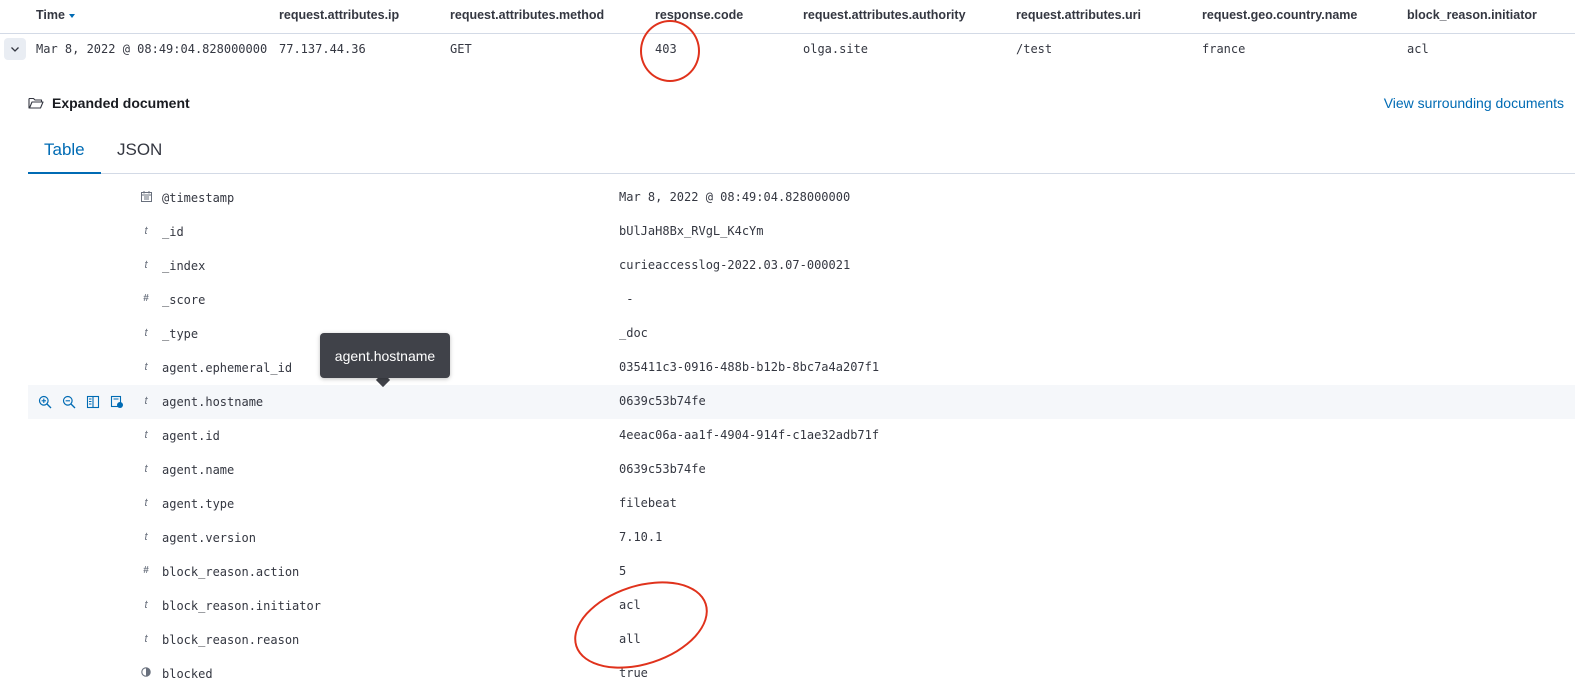 This screenshot has height=697, width=1575. Describe the element at coordinates (749, 435) in the screenshot. I see `field-value: 4eeac06a-aa1f-4904-914f-c1ae32adb71f` at that location.